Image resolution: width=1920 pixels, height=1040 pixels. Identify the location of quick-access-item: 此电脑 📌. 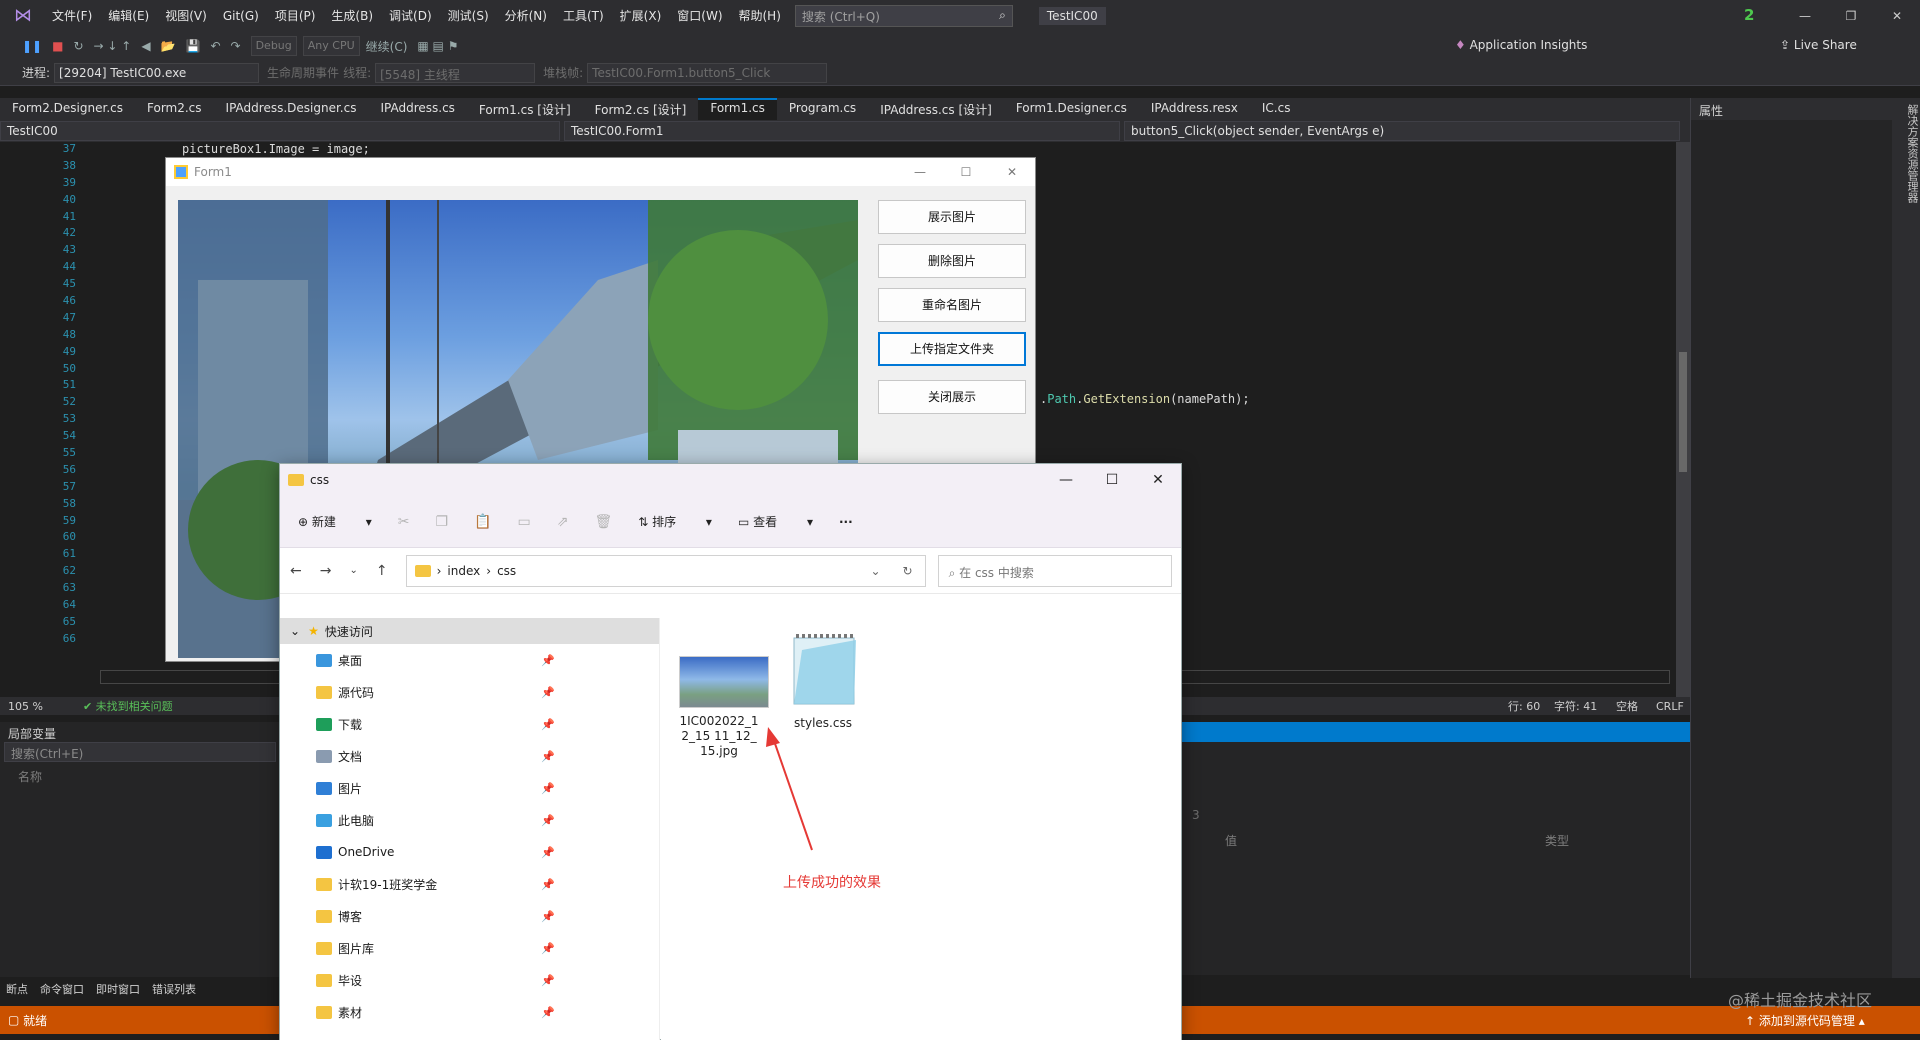
(469, 820).